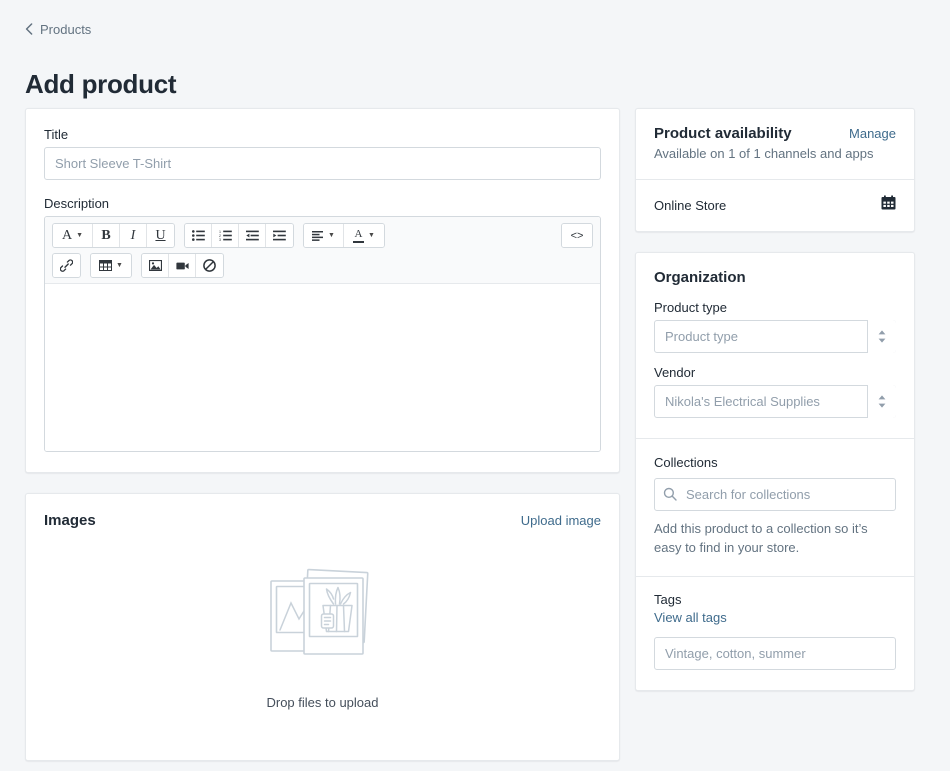 The image size is (950, 771). Describe the element at coordinates (106, 235) in the screenshot. I see `bold-button: B` at that location.